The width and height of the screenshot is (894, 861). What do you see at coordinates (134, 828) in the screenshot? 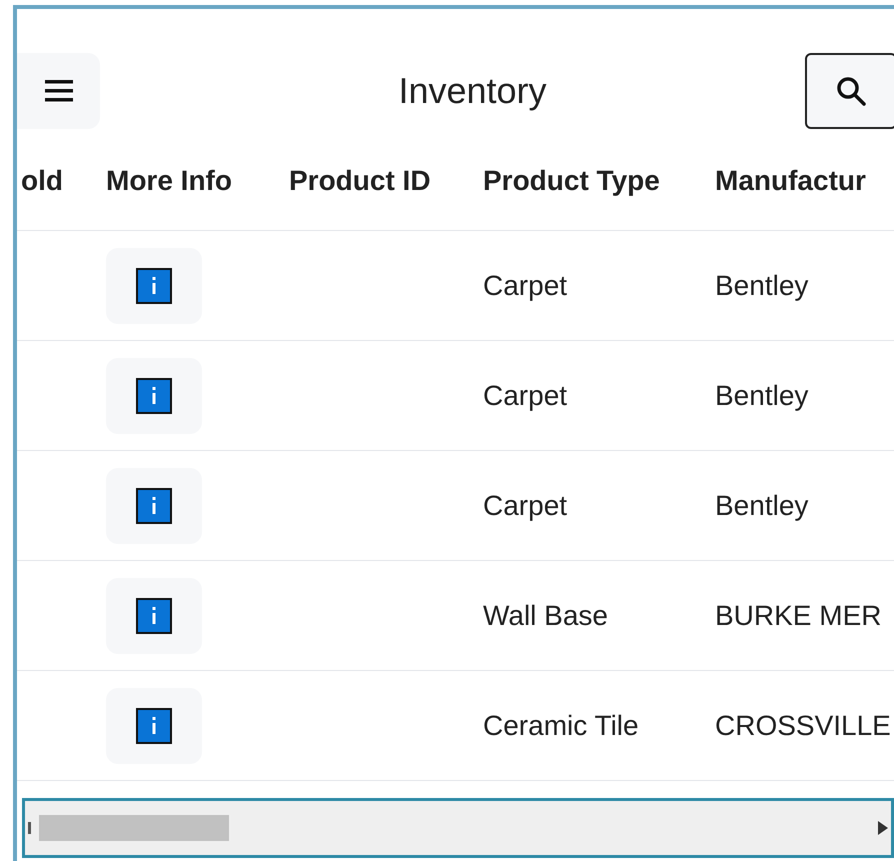
I see `scrollbar-thumb` at bounding box center [134, 828].